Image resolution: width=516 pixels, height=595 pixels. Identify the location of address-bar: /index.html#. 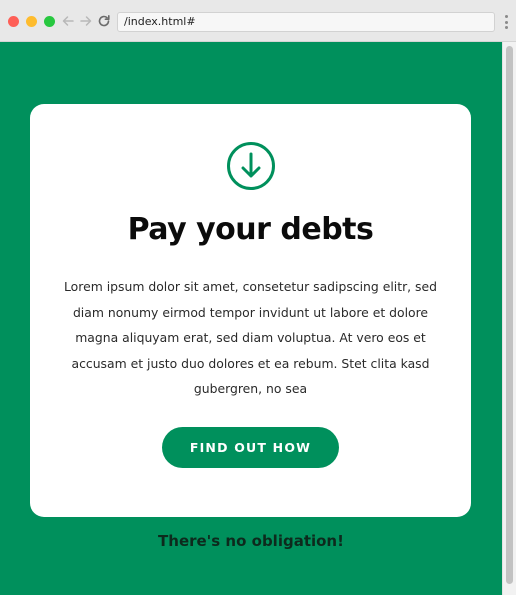
(306, 22).